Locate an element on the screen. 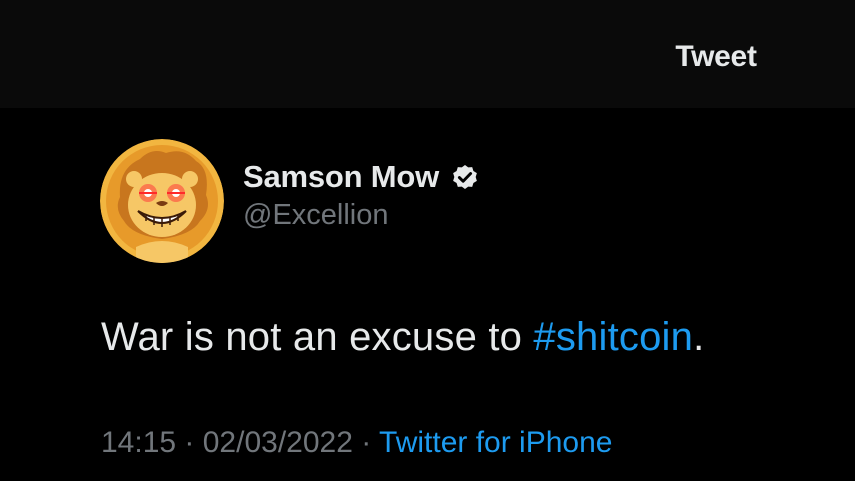 This screenshot has width=855, height=481. author-info: Samson Mow @Excellion is located at coordinates (362, 194).